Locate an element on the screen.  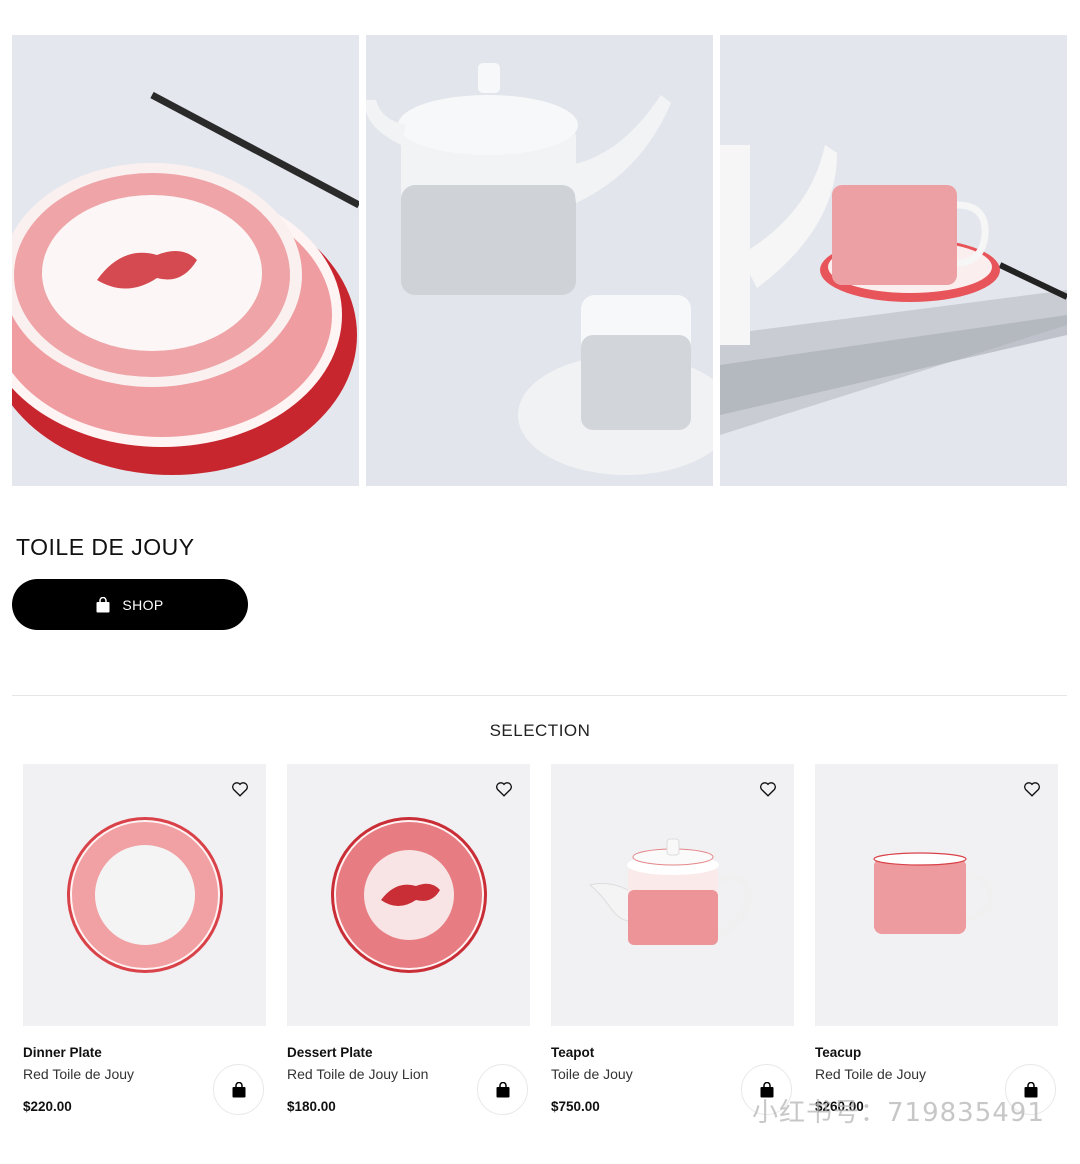
product-card: Dinner Plate Red Toile de Jouy $220.00 is located at coordinates (144, 939).